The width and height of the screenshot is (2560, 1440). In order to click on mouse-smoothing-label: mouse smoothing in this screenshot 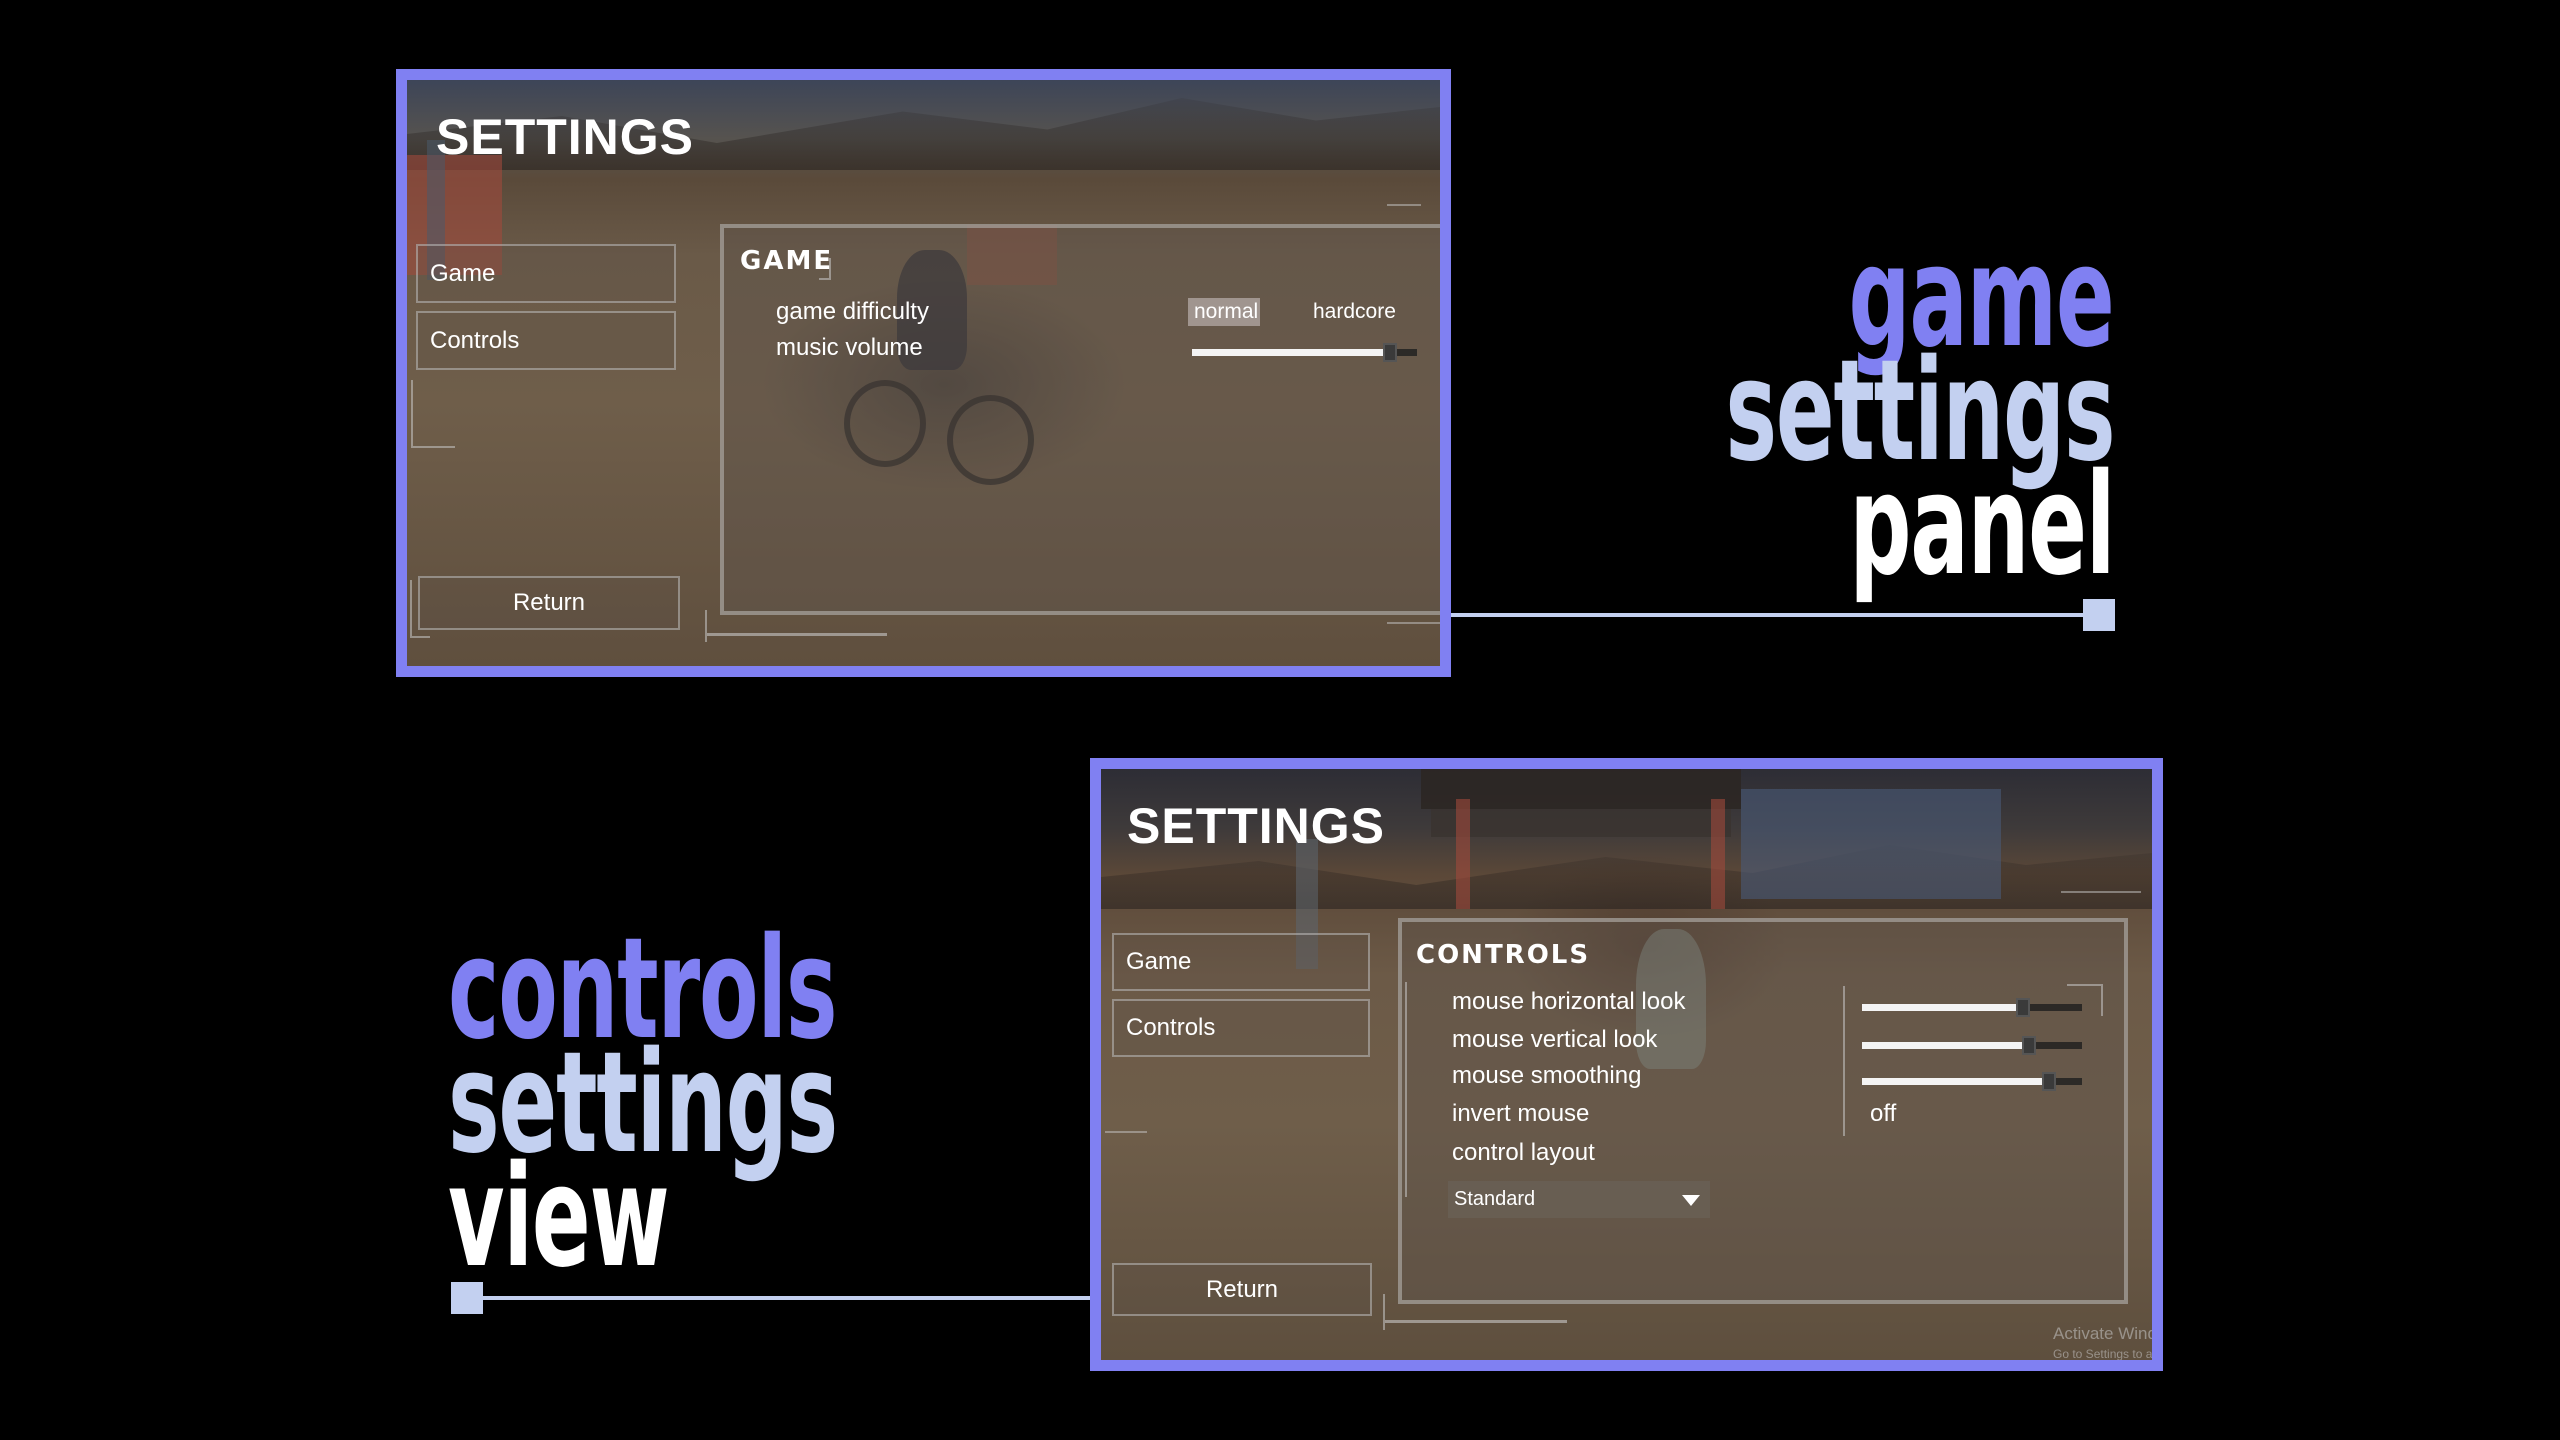, I will do `click(1547, 1075)`.